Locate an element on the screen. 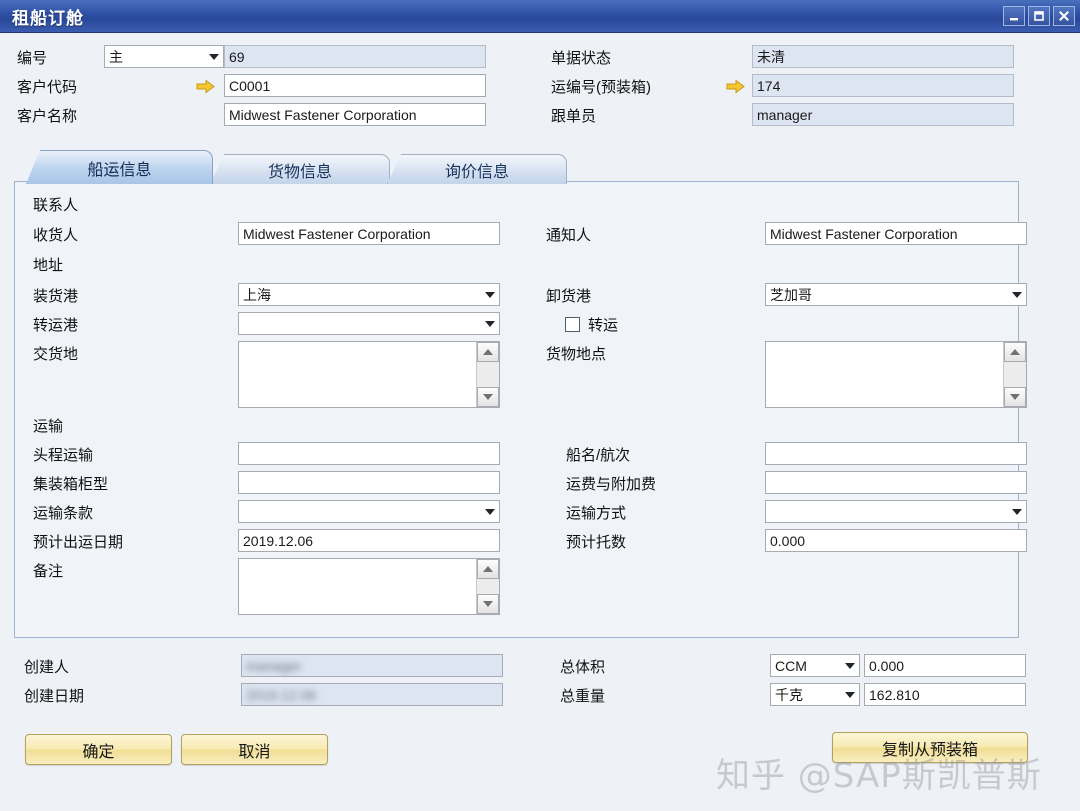 The image size is (1080, 811). row-delivery-place: 交货地 is located at coordinates (55, 353).